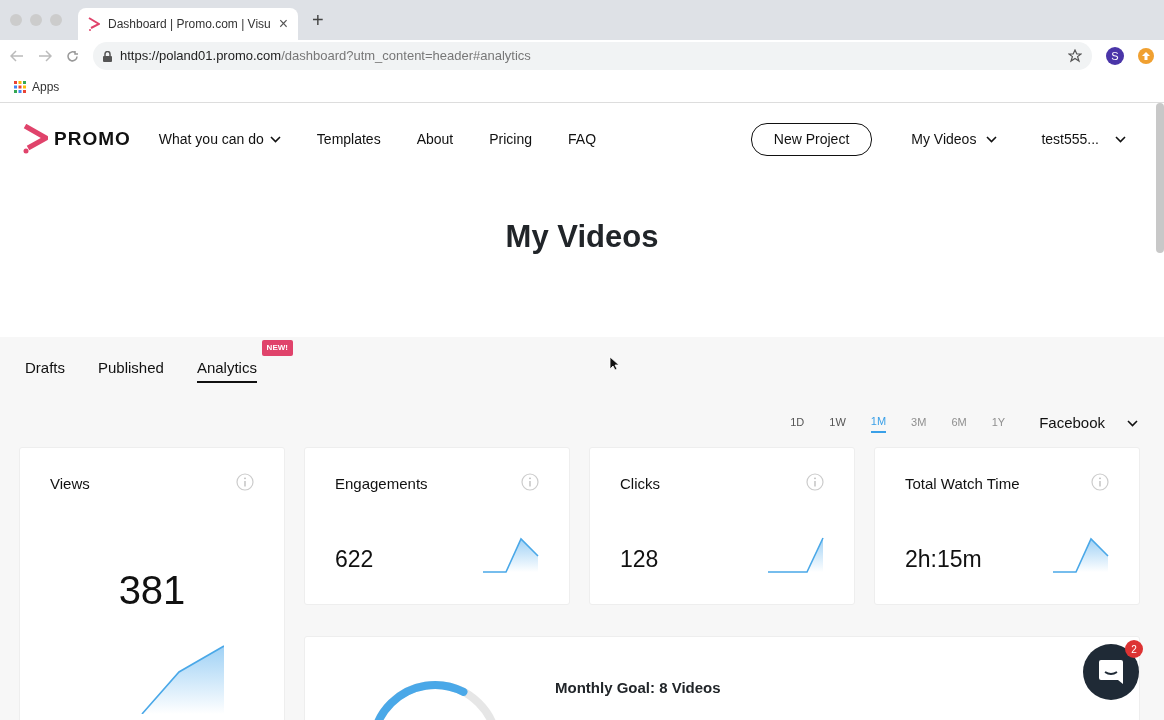 This screenshot has width=1164, height=720. What do you see at coordinates (435, 139) in the screenshot?
I see `nav-link: About` at bounding box center [435, 139].